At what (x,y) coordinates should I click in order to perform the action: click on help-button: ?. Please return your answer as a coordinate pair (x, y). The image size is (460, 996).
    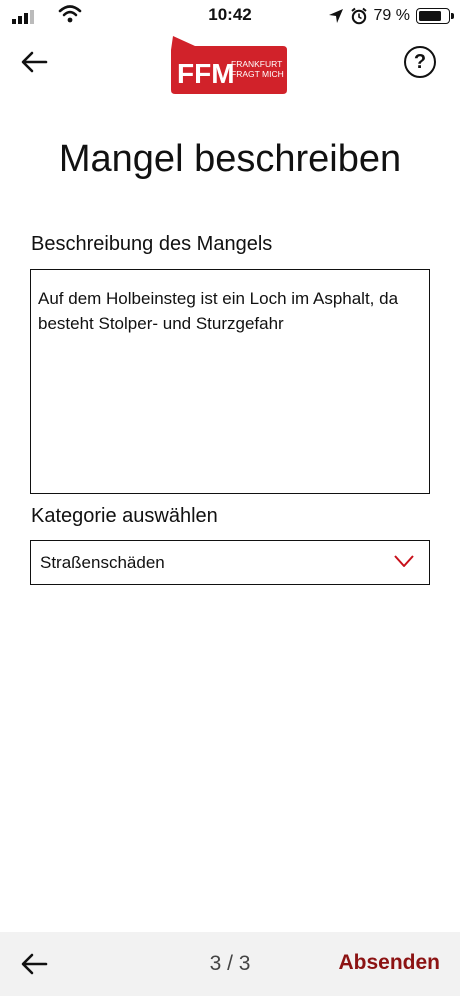
    Looking at the image, I should click on (420, 62).